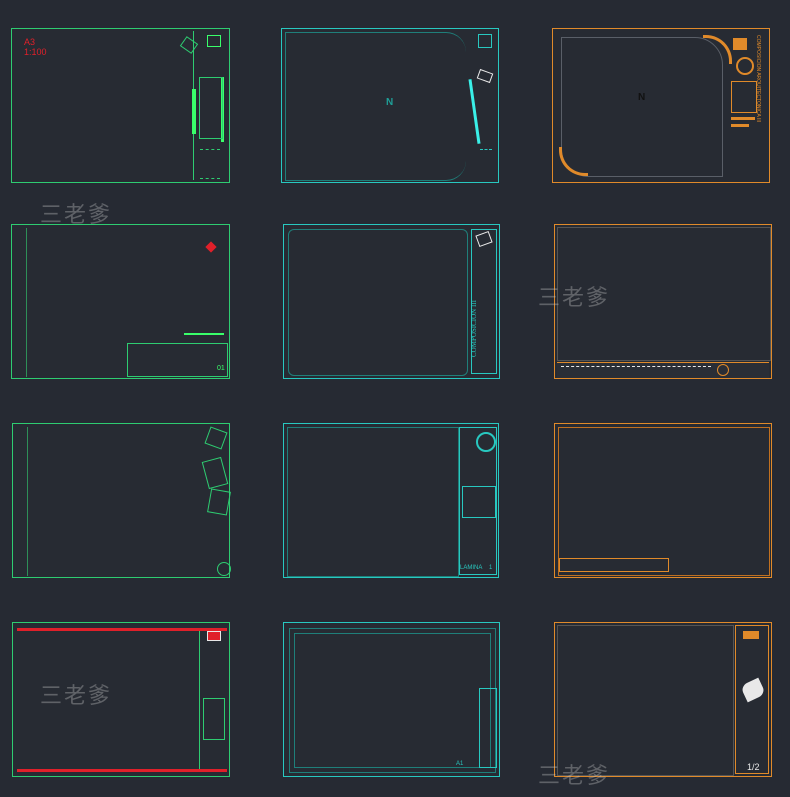  What do you see at coordinates (30, 42) in the screenshot?
I see `sheet-size-label: A3` at bounding box center [30, 42].